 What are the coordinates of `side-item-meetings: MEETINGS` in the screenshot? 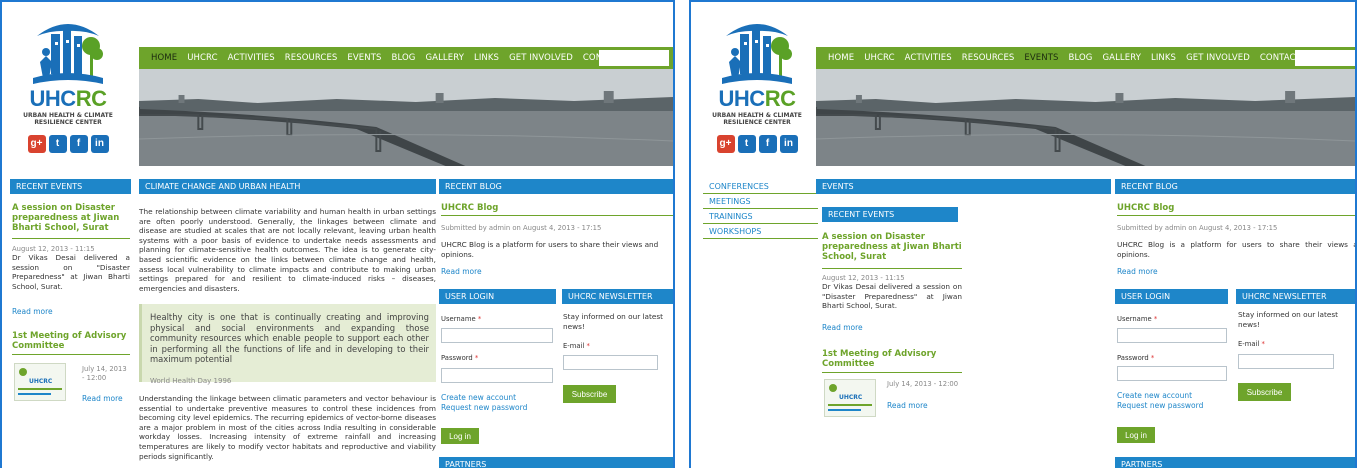 It's located at (760, 201).